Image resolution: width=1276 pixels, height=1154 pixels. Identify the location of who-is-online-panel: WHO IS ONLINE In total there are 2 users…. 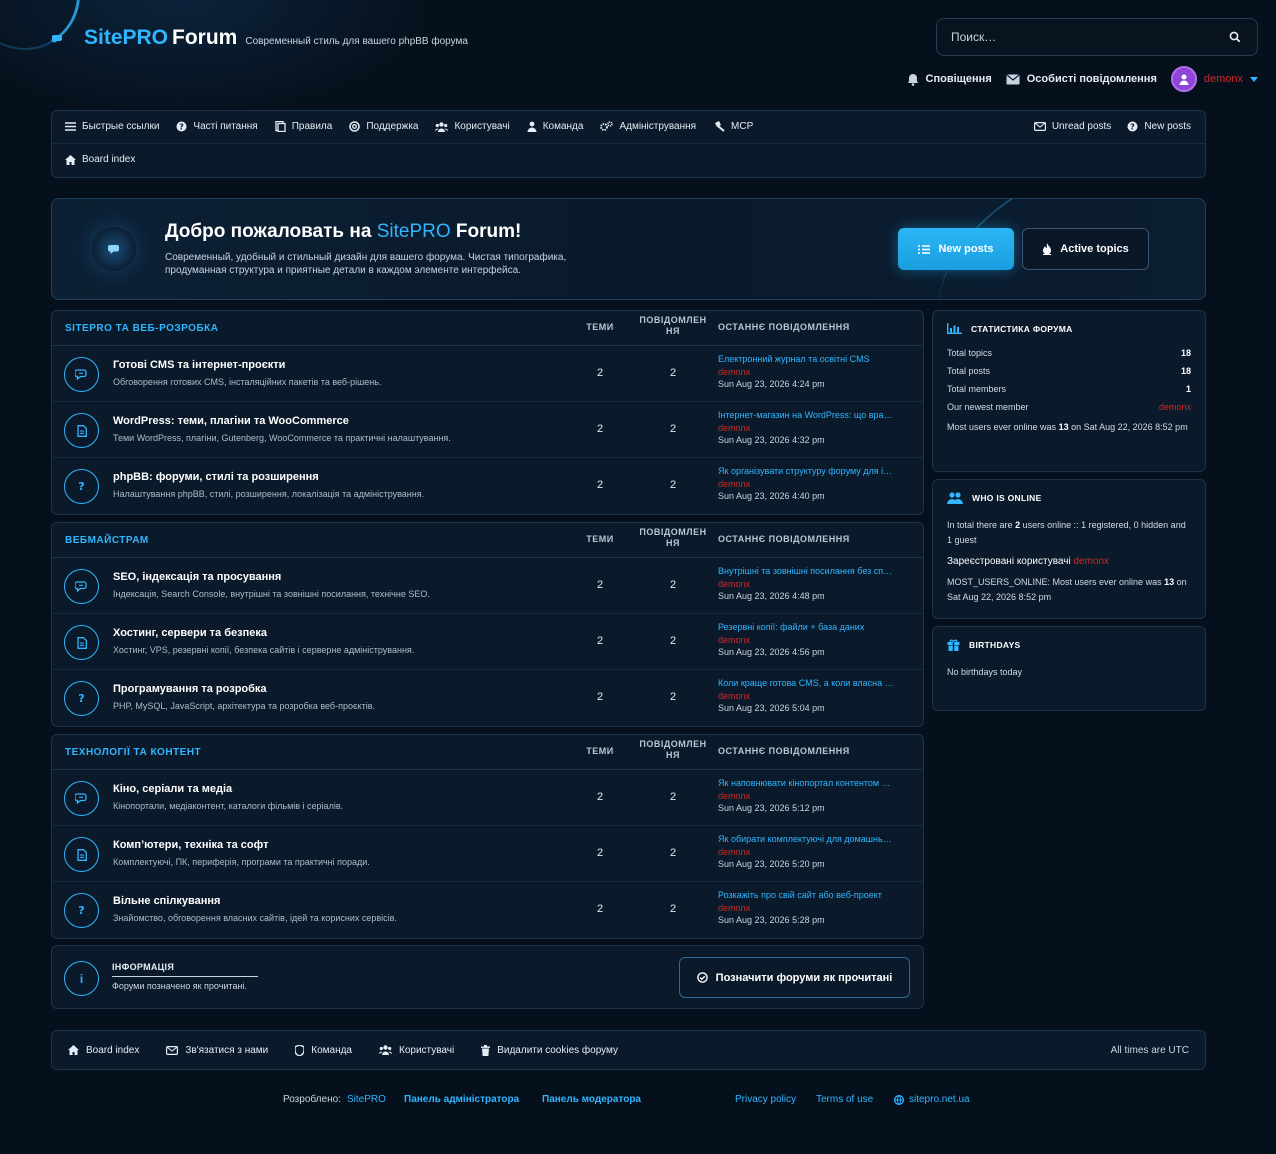
(1069, 549).